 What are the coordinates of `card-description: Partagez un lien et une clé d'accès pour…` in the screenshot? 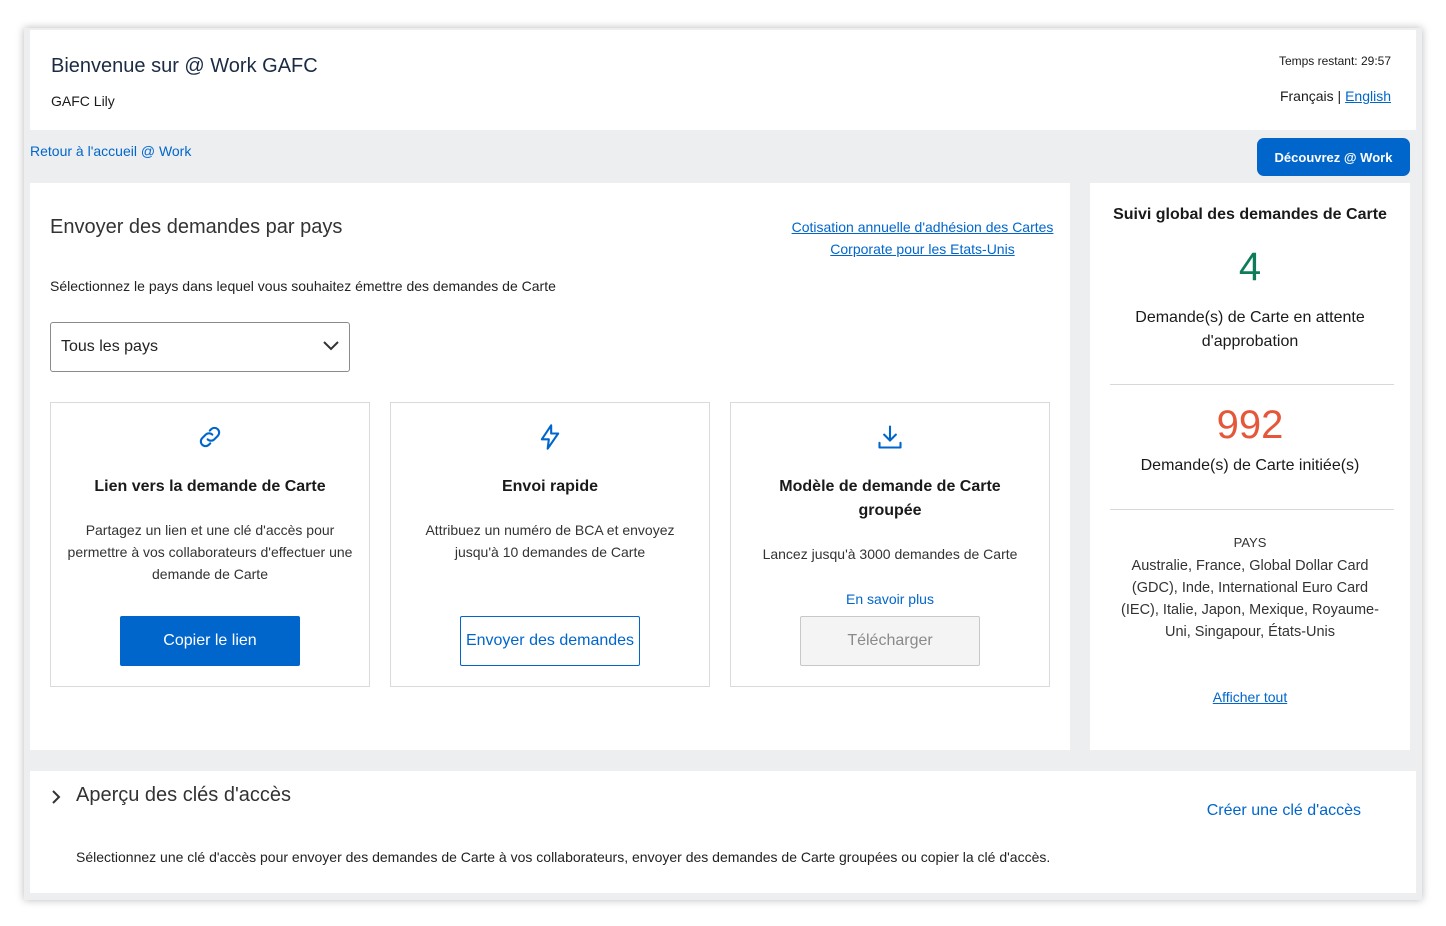 It's located at (210, 552).